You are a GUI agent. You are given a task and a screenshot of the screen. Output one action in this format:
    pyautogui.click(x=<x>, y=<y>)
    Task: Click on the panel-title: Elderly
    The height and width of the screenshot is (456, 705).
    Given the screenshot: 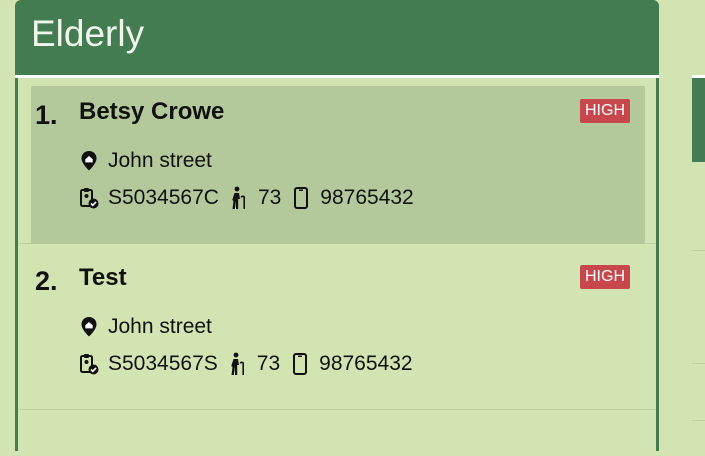 What is the action you would take?
    pyautogui.click(x=88, y=33)
    